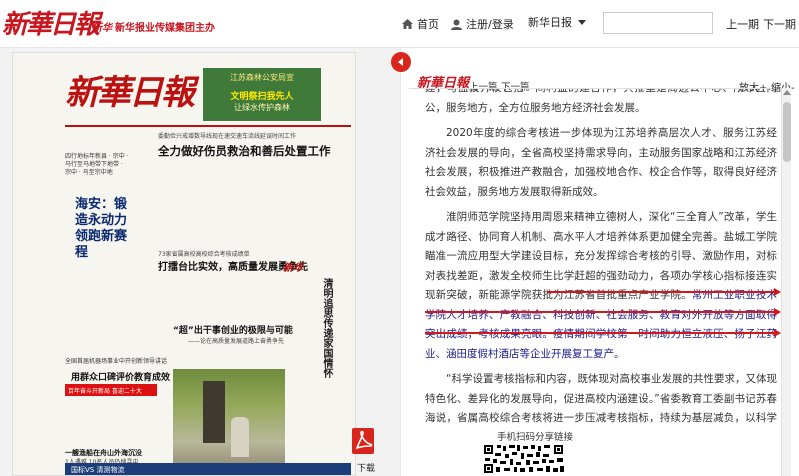 Image resolution: width=799 pixels, height=476 pixels. I want to click on collapse-pane-button, so click(401, 62).